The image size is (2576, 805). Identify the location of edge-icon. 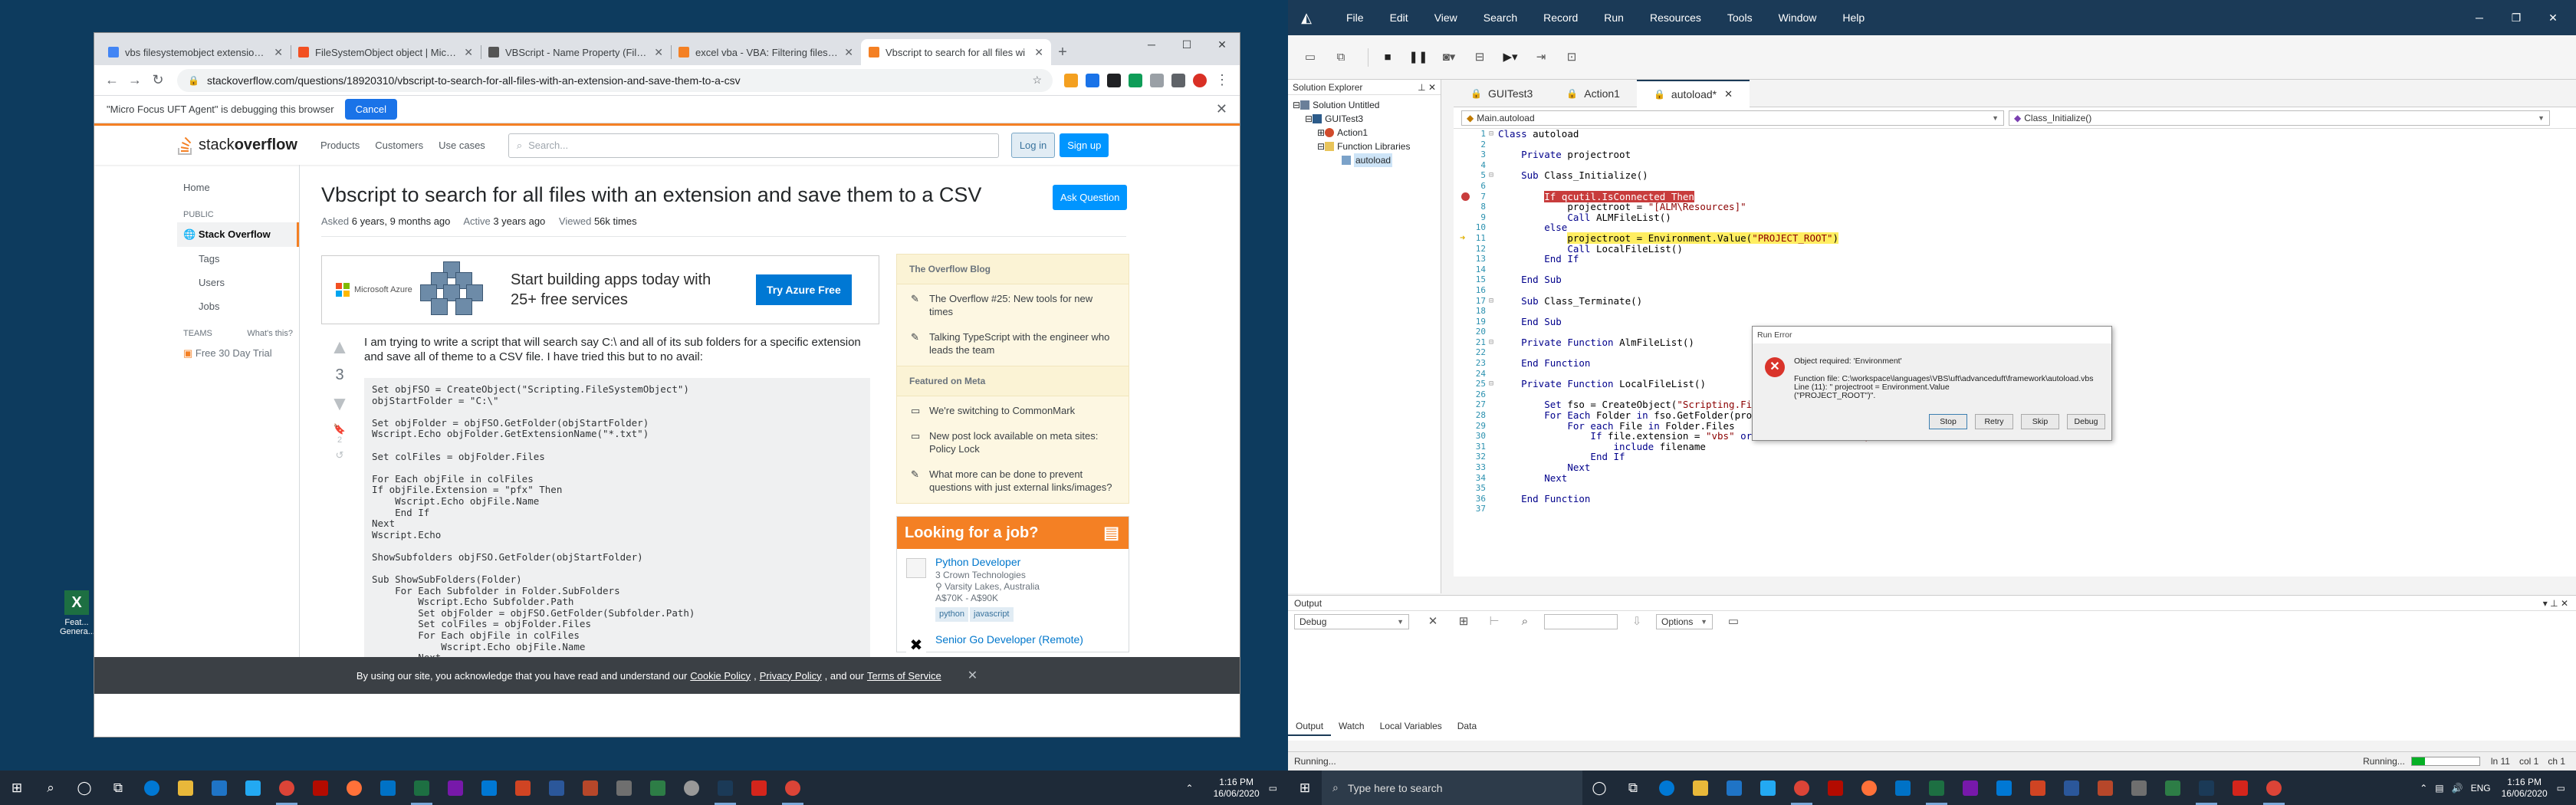
(1667, 787).